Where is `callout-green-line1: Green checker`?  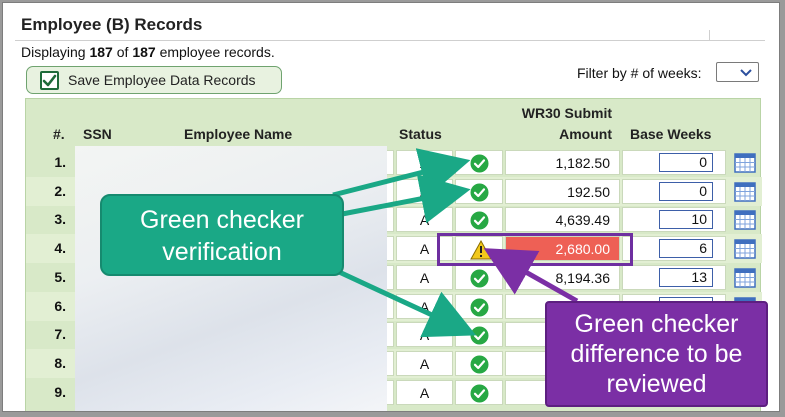 callout-green-line1: Green checker is located at coordinates (222, 220).